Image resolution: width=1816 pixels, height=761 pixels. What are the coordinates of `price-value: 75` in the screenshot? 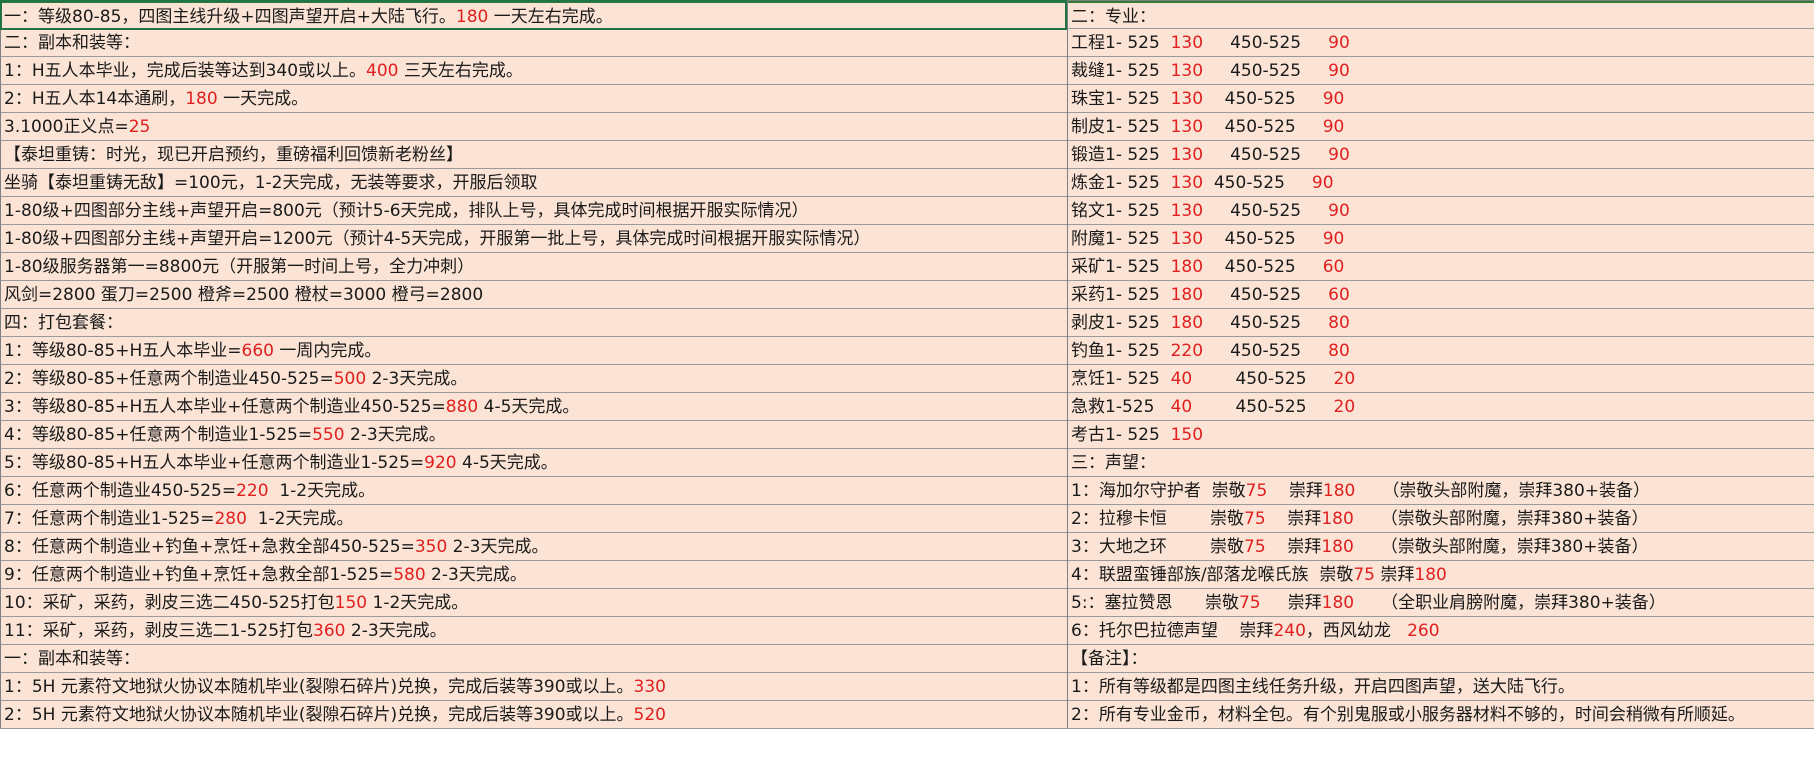 It's located at (1255, 547).